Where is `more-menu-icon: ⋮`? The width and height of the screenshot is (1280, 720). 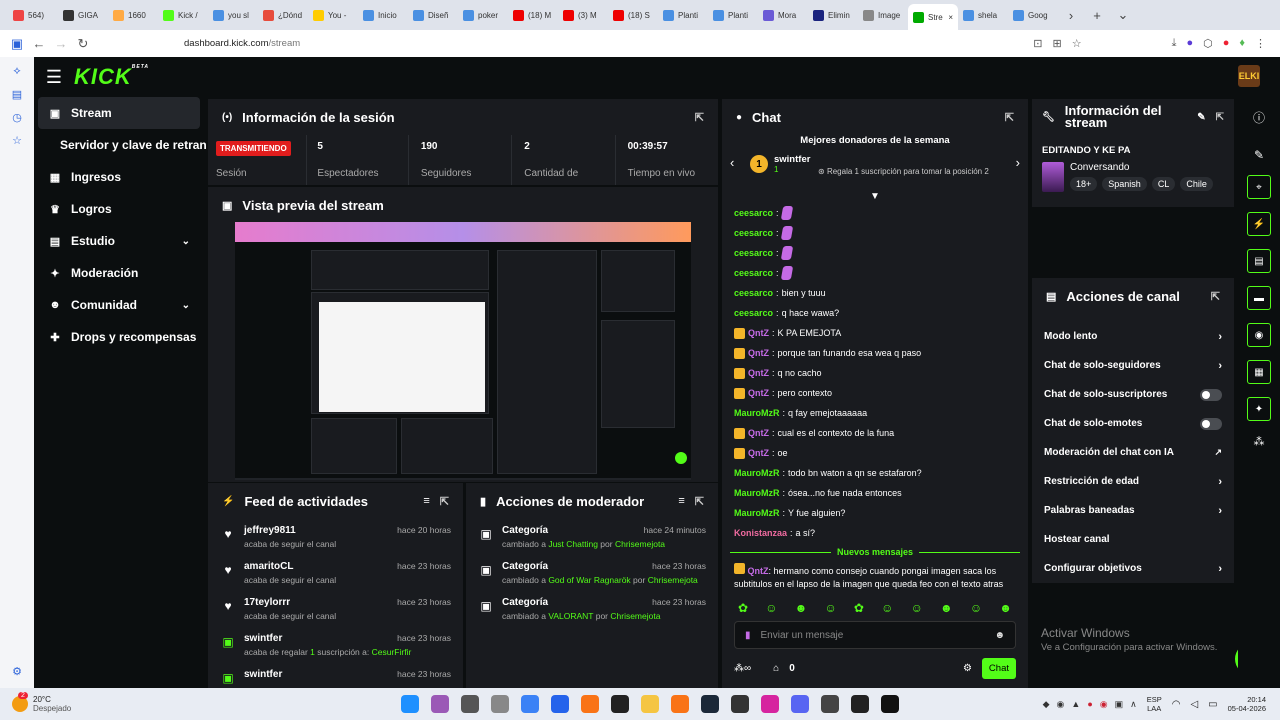 more-menu-icon: ⋮ is located at coordinates (1260, 43).